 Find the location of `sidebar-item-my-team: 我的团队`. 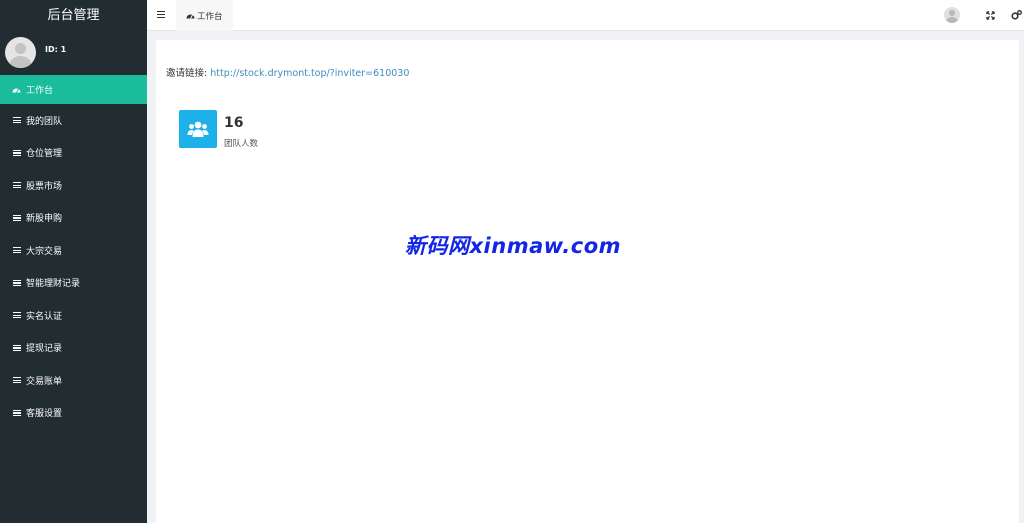

sidebar-item-my-team: 我的团队 is located at coordinates (73, 120).